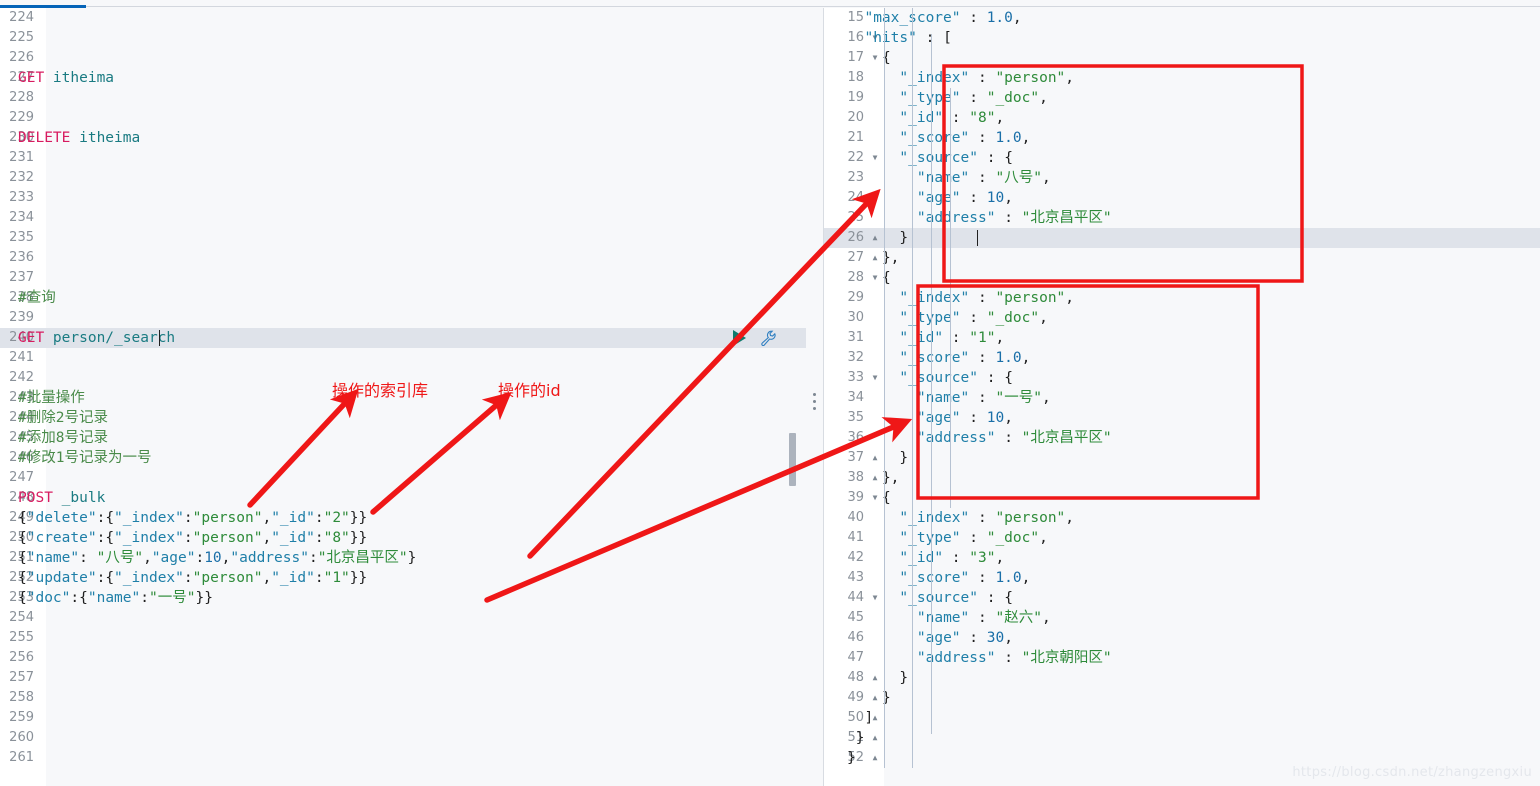 The width and height of the screenshot is (1540, 786). Describe the element at coordinates (51, 398) in the screenshot. I see `line-text: #批量操作` at that location.